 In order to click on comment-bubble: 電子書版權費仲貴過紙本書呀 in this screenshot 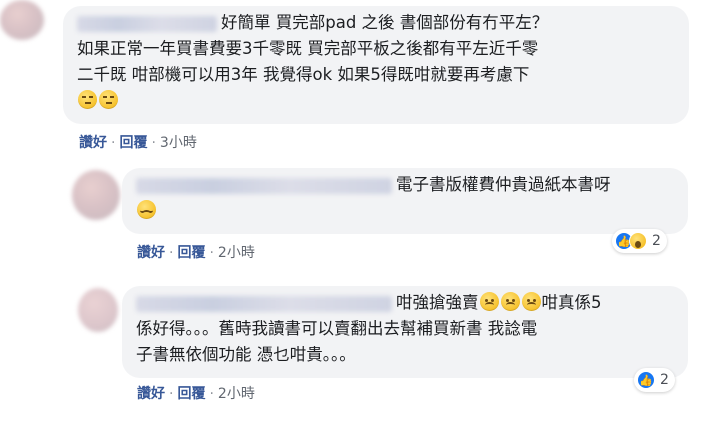, I will do `click(405, 201)`.